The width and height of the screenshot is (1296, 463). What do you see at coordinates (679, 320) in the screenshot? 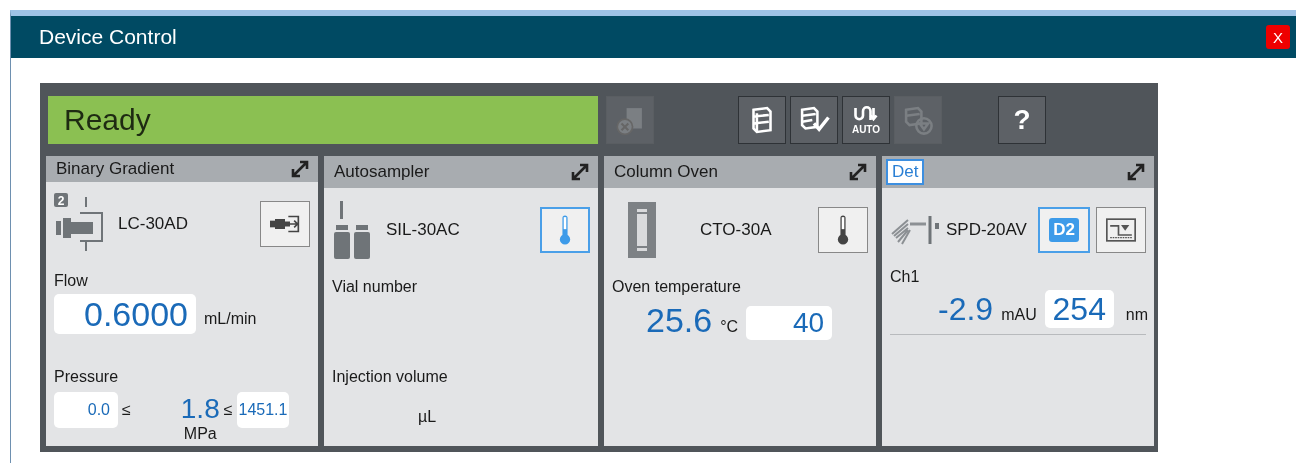
I see `temperature-reading: 25.6` at bounding box center [679, 320].